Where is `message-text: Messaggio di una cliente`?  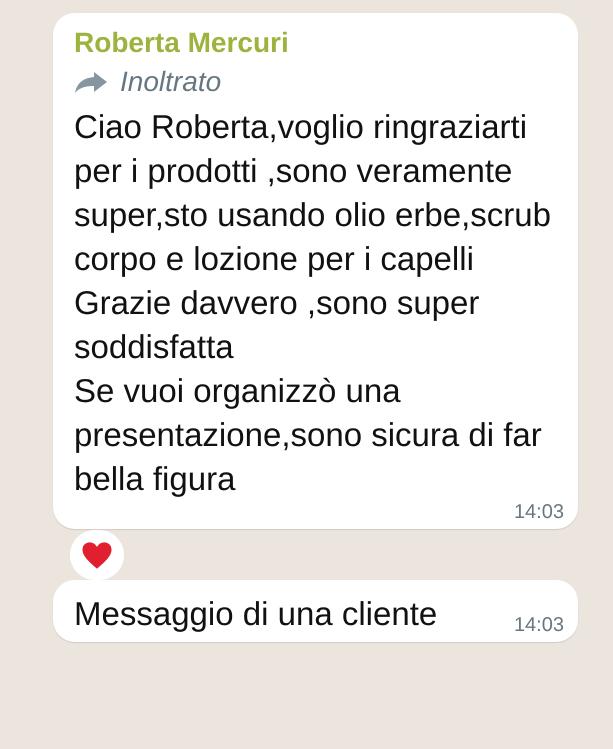 message-text: Messaggio di una cliente is located at coordinates (256, 614).